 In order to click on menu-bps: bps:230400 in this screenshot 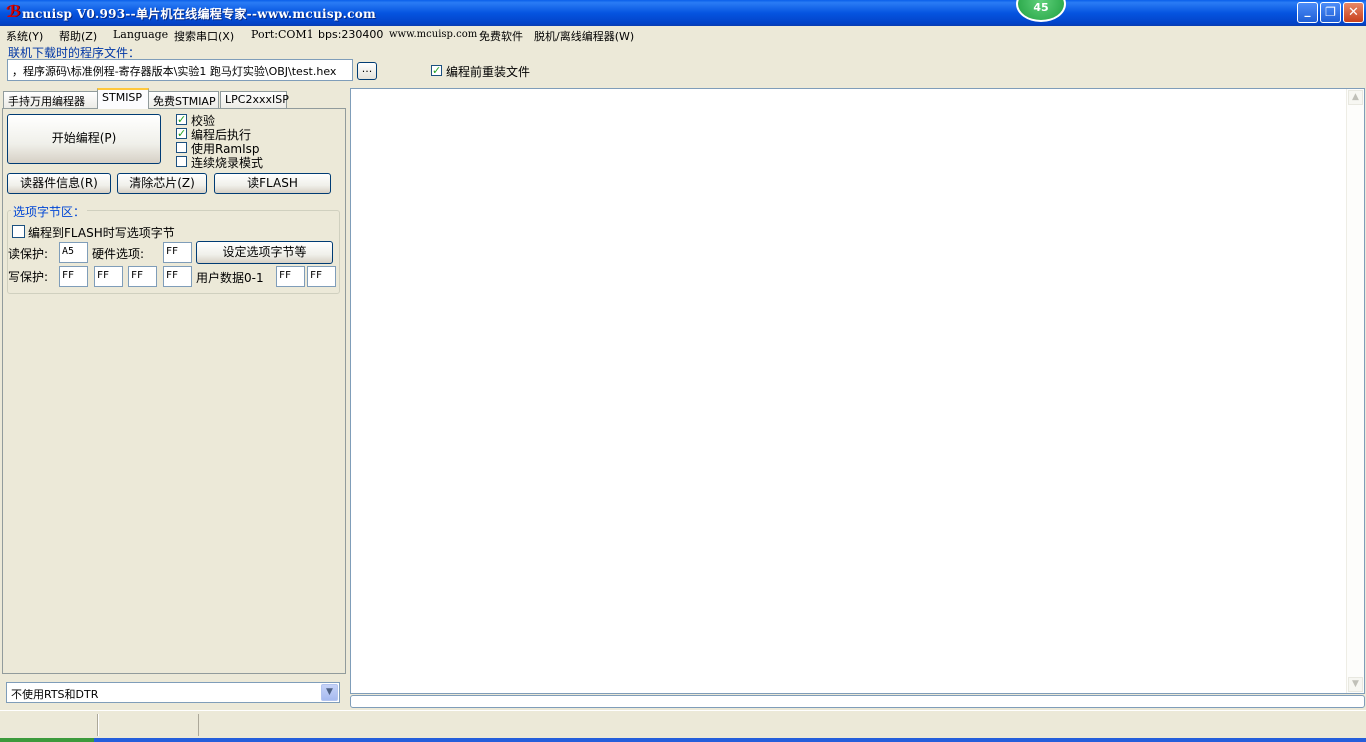, I will do `click(350, 34)`.